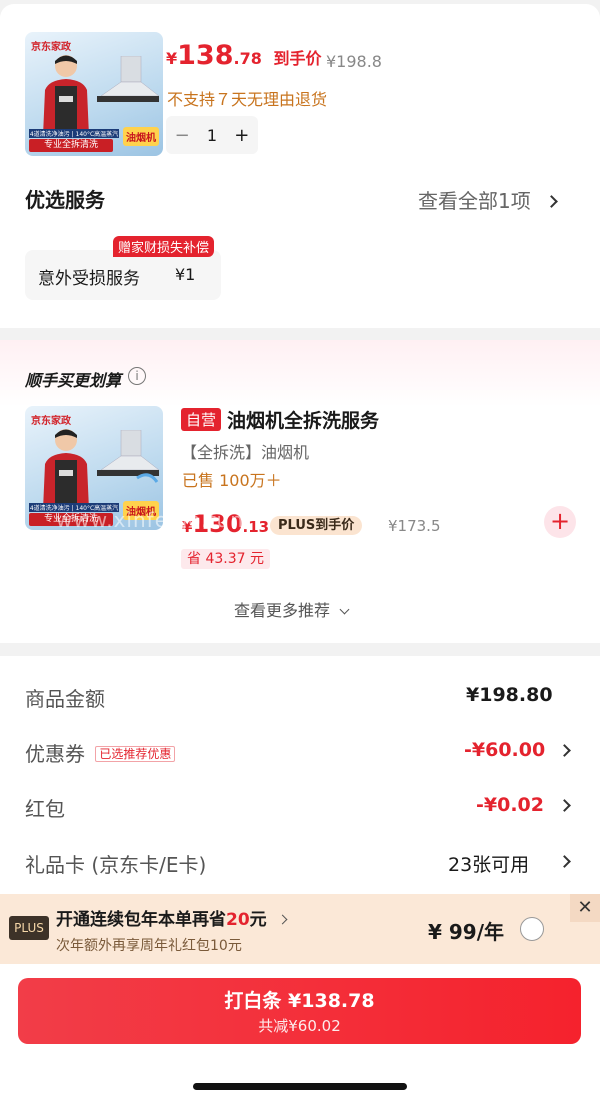 The image size is (600, 1103). I want to click on save-amount: 省 43.37 元, so click(225, 559).